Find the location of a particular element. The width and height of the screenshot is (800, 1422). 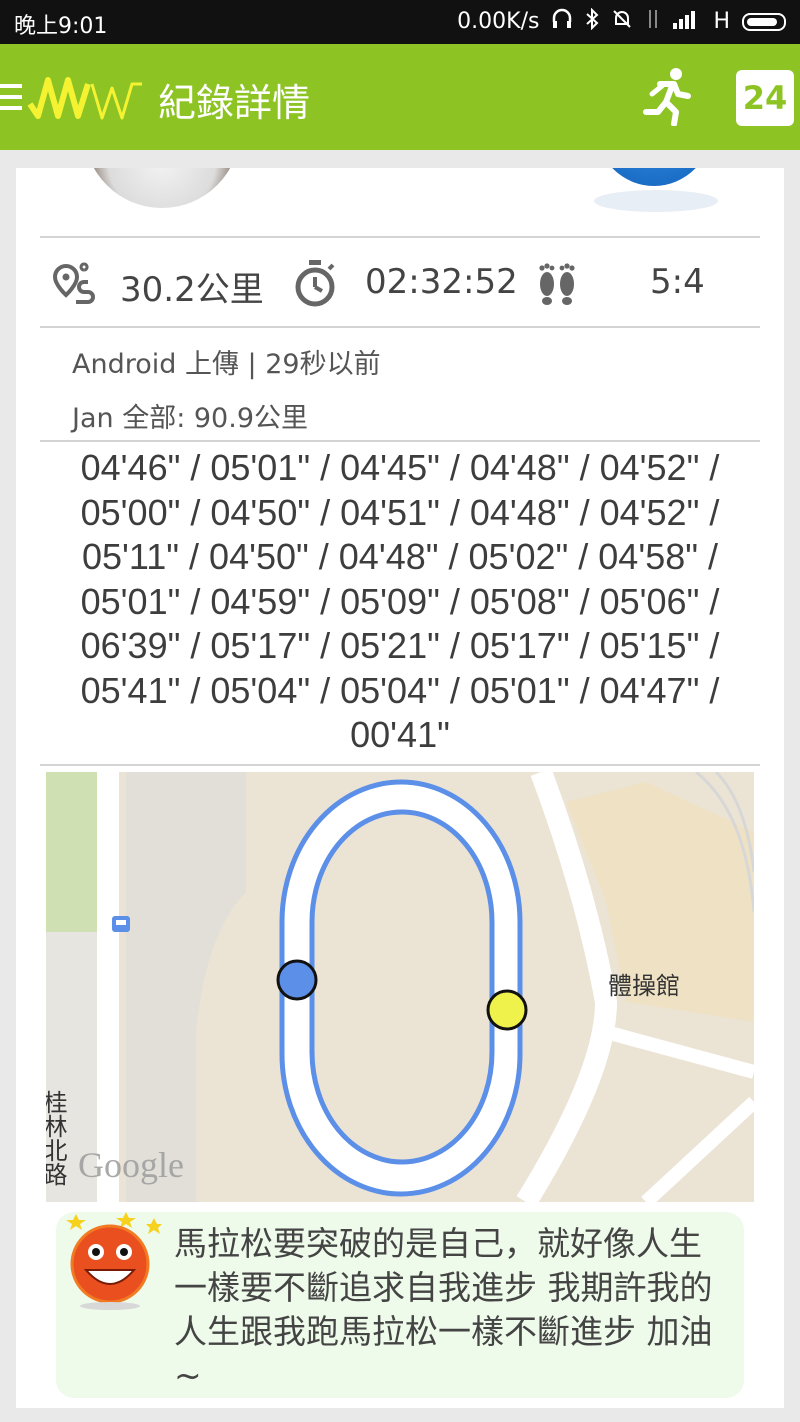

signal-icon is located at coordinates (687, 21).